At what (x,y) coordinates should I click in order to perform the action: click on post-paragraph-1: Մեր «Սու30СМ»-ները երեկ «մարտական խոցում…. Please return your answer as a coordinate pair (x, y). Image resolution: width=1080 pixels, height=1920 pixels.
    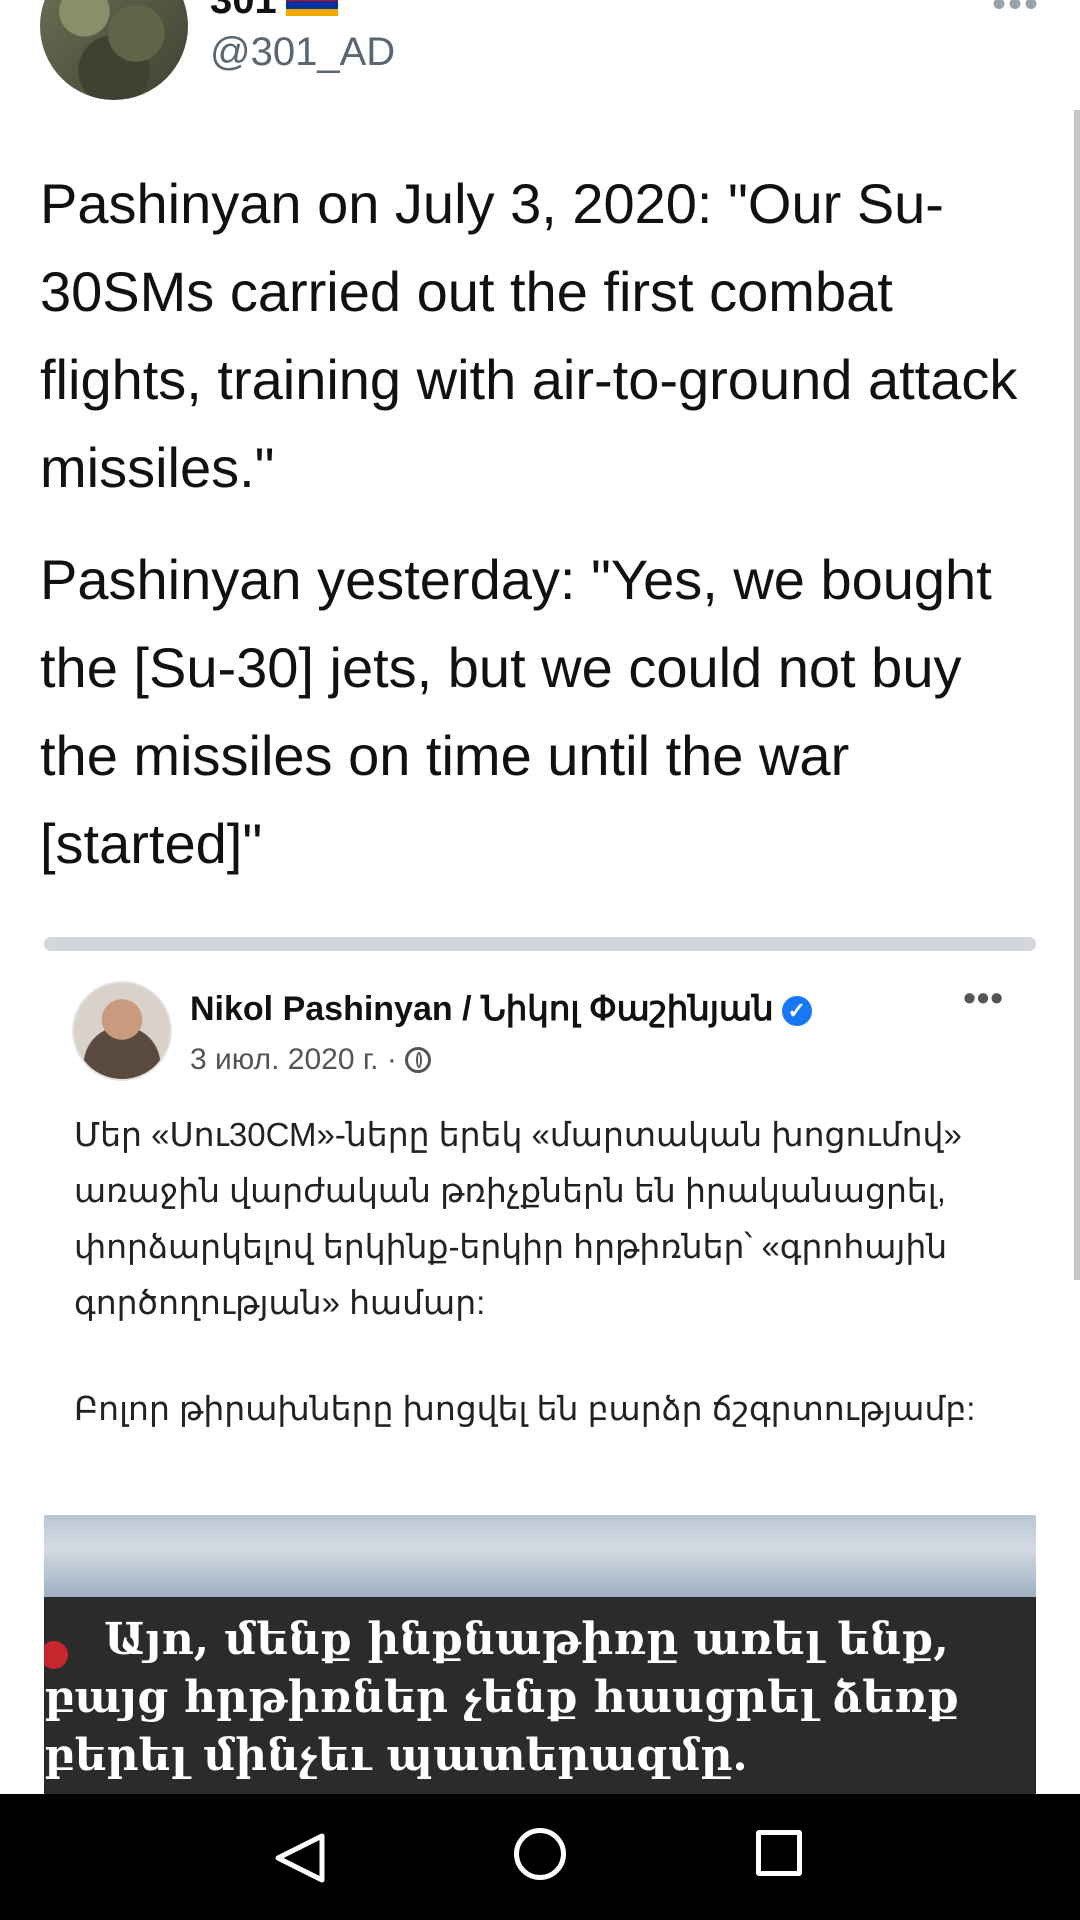
    Looking at the image, I should click on (518, 1218).